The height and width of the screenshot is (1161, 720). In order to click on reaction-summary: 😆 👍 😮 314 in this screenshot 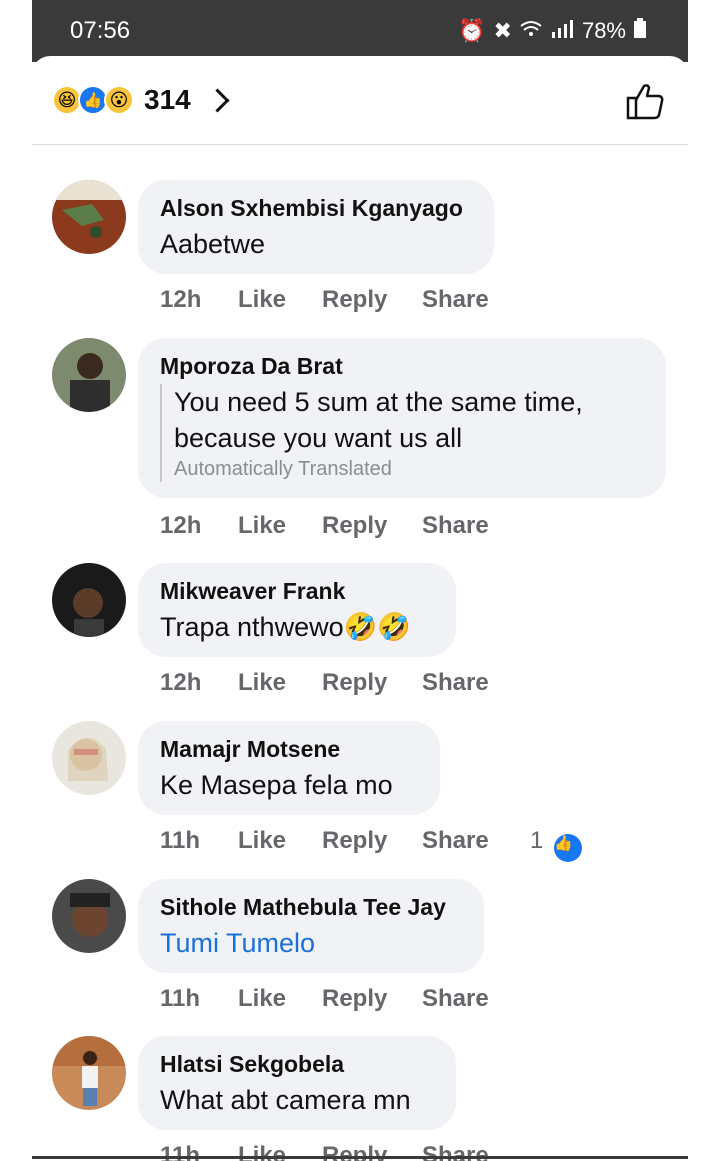, I will do `click(141, 100)`.